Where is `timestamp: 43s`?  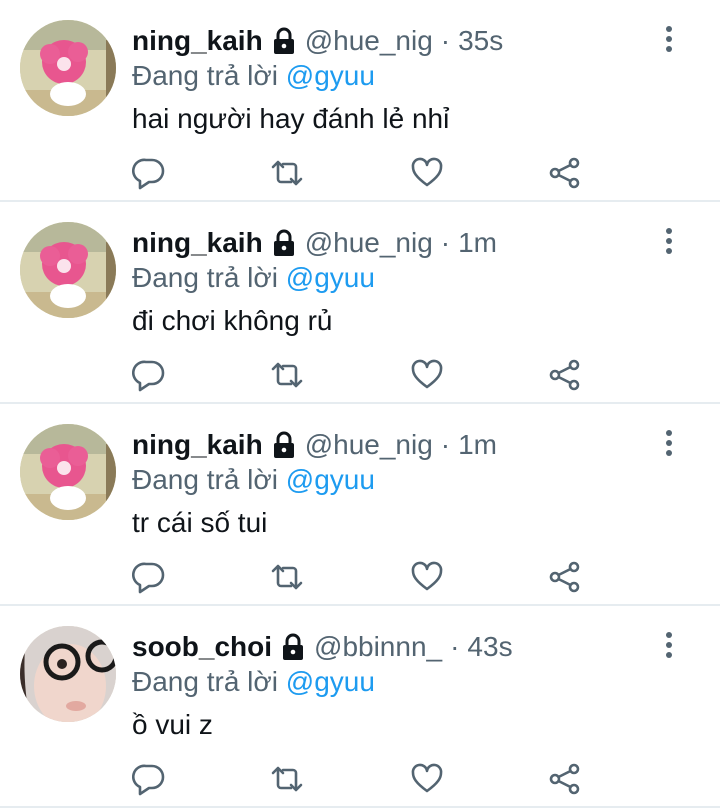
timestamp: 43s is located at coordinates (489, 647).